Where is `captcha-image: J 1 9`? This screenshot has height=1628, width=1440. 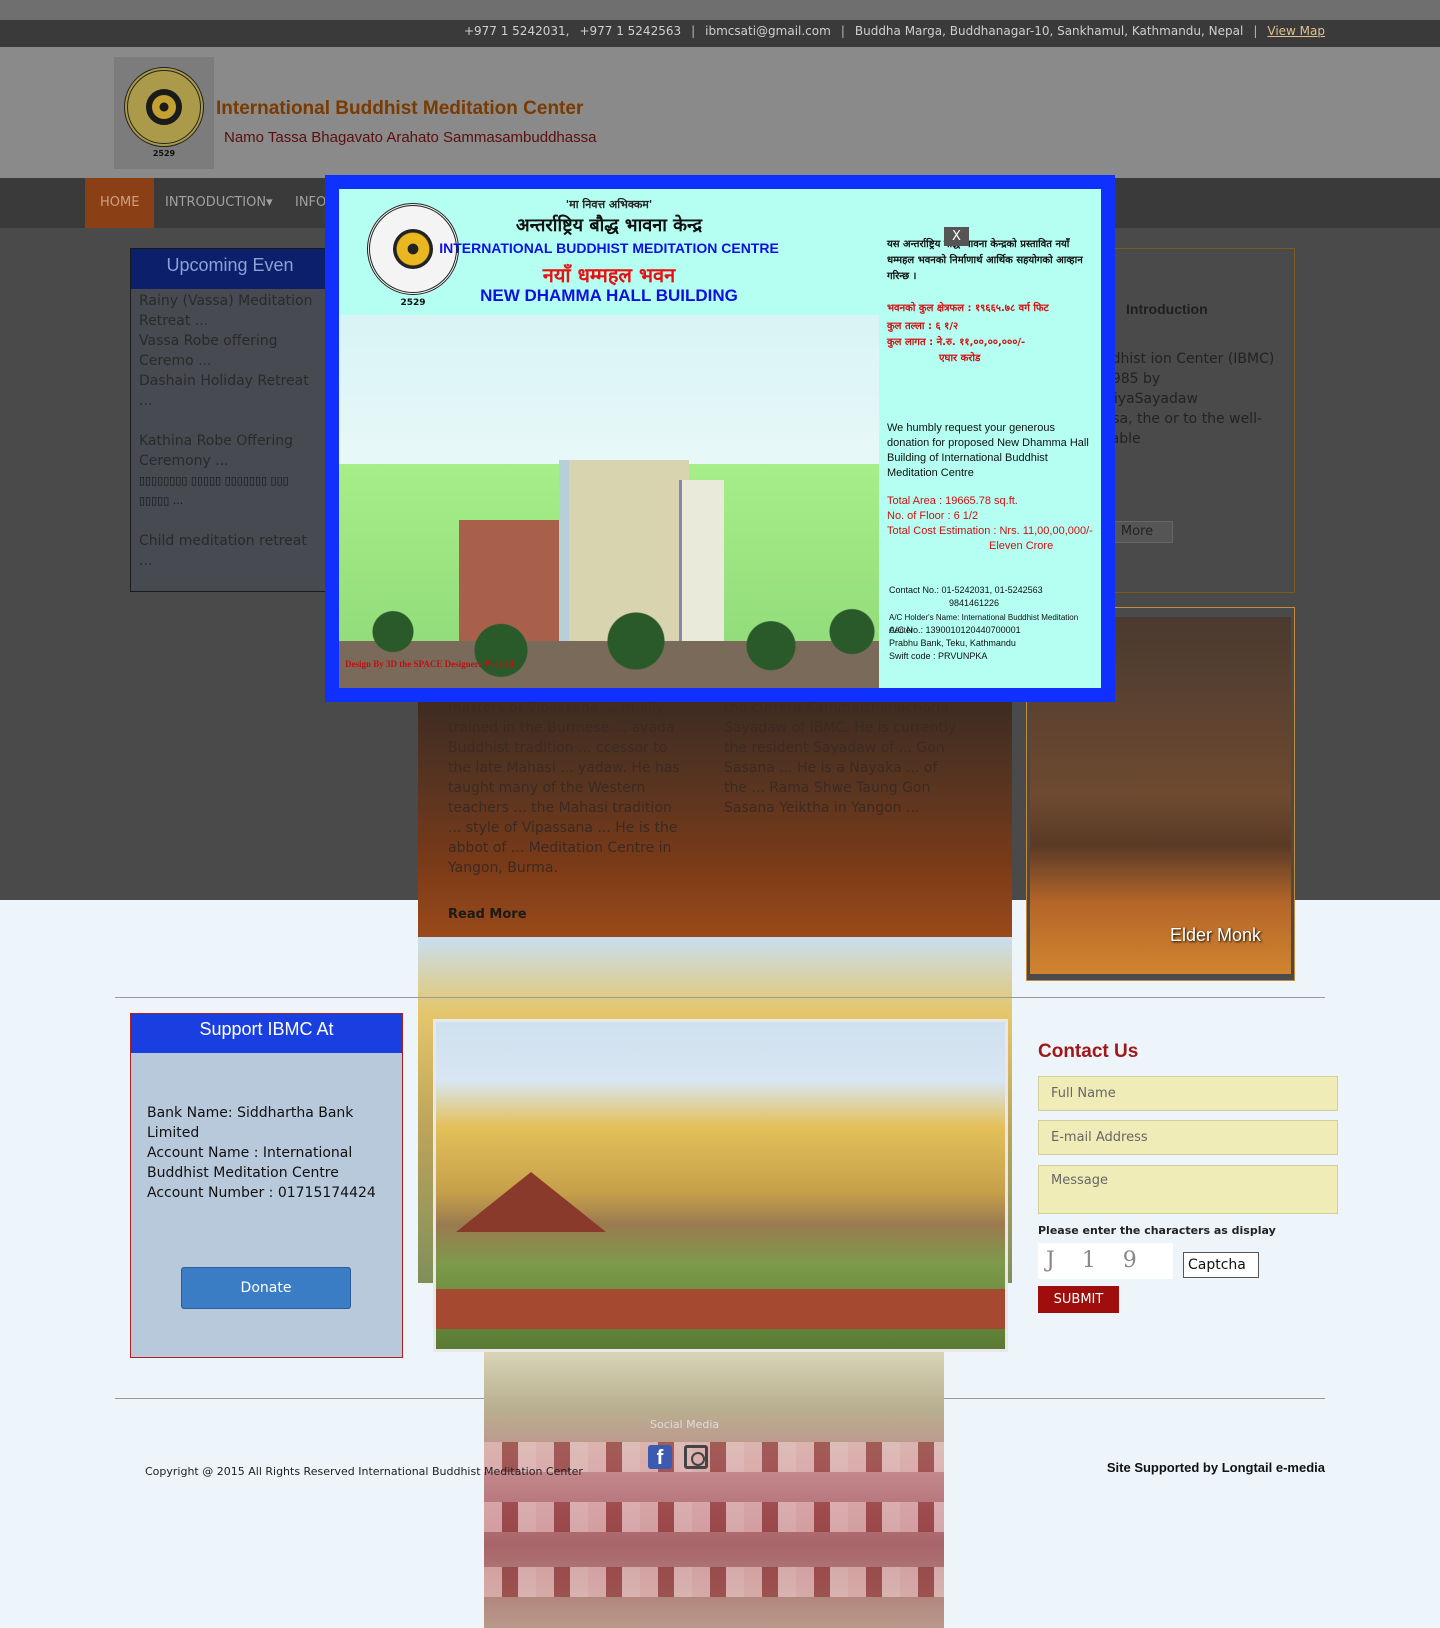
captcha-image: J 1 9 is located at coordinates (1105, 1261).